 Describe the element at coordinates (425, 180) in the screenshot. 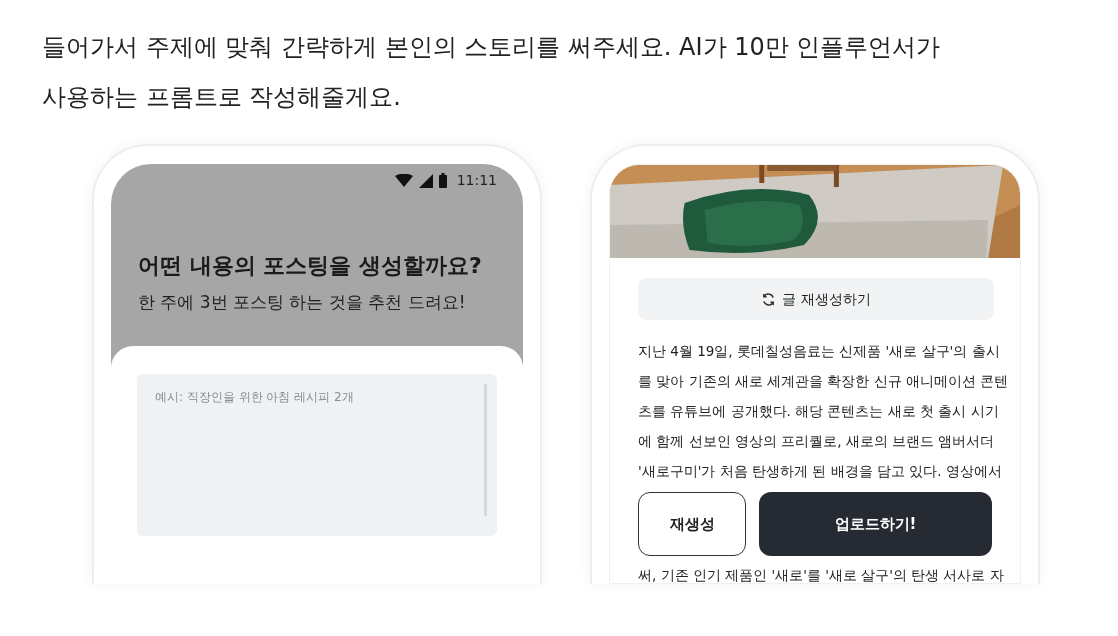

I see `signal-icon` at that location.